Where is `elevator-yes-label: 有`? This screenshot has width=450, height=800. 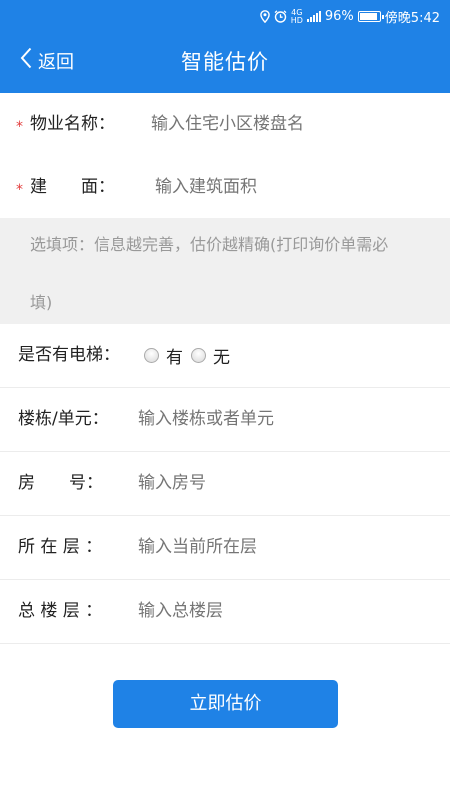
elevator-yes-label: 有 is located at coordinates (174, 358).